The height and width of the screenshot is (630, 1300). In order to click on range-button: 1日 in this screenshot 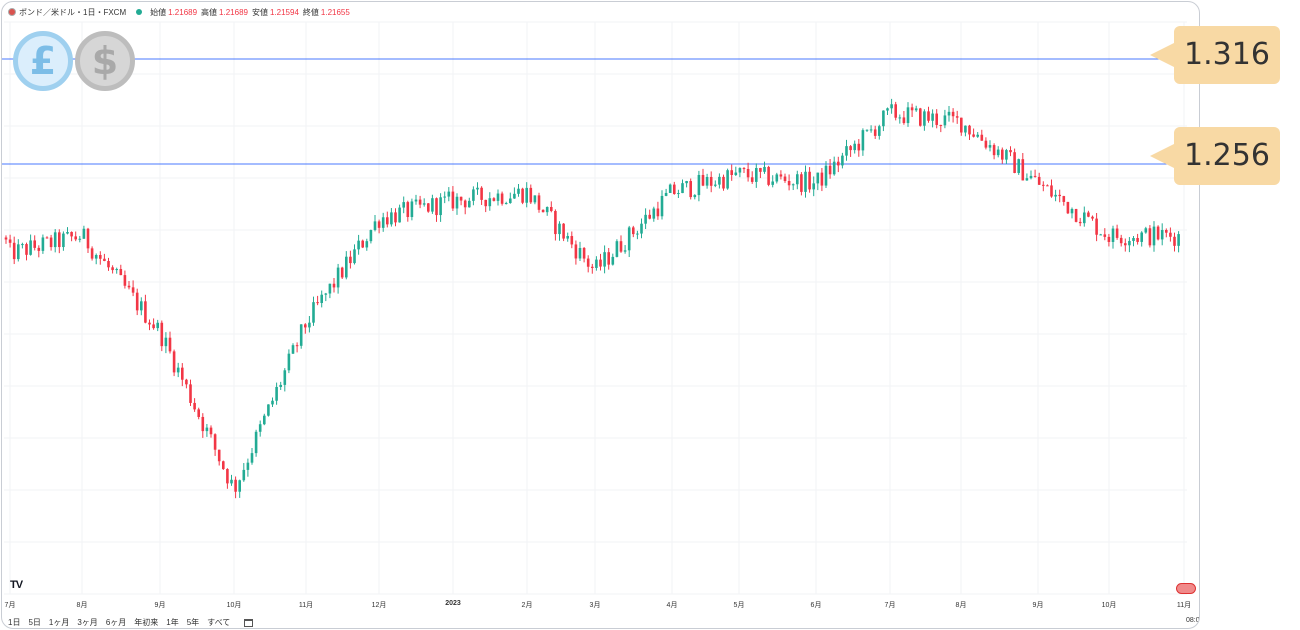, I will do `click(14, 622)`.